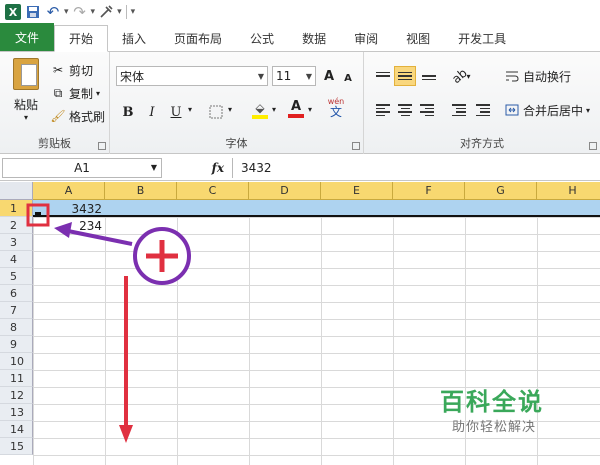 This screenshot has height=465, width=600. I want to click on row-header-1: 1, so click(16, 208).